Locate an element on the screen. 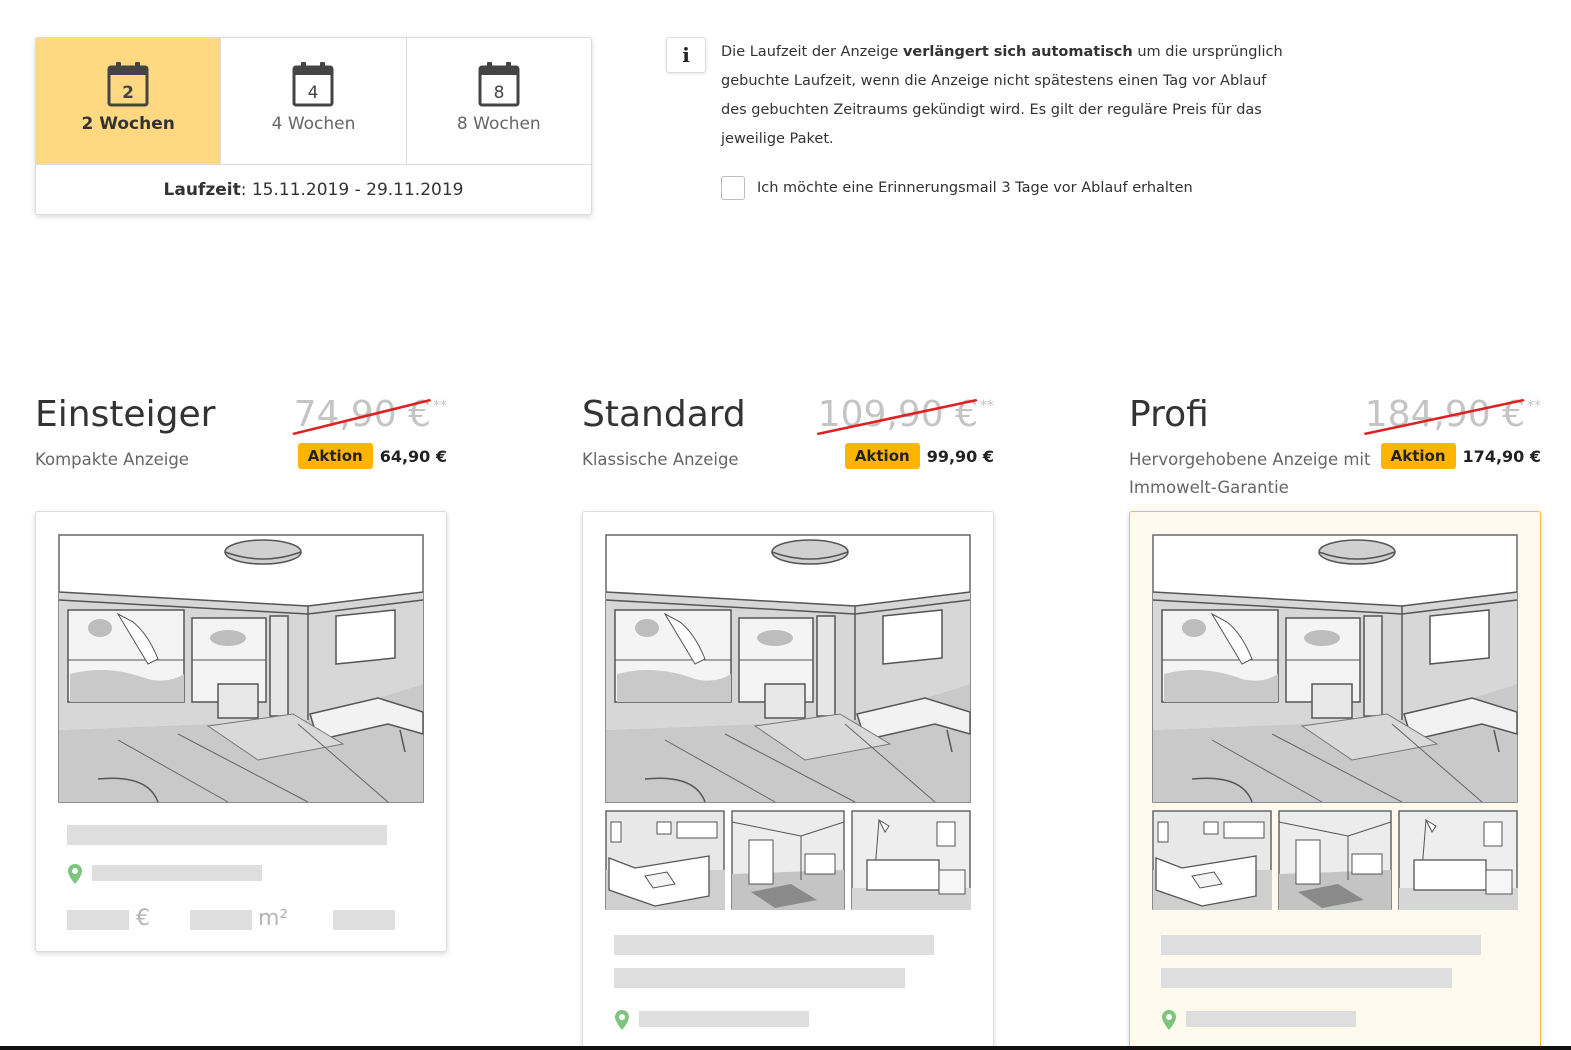 This screenshot has width=1571, height=1050. info-icon: i is located at coordinates (686, 55).